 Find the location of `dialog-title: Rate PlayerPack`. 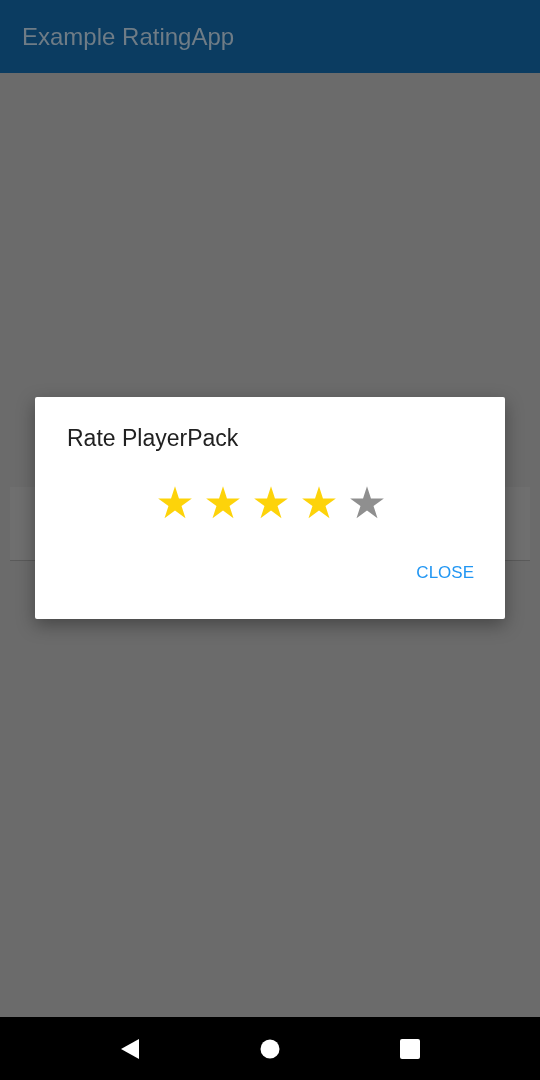

dialog-title: Rate PlayerPack is located at coordinates (153, 438).